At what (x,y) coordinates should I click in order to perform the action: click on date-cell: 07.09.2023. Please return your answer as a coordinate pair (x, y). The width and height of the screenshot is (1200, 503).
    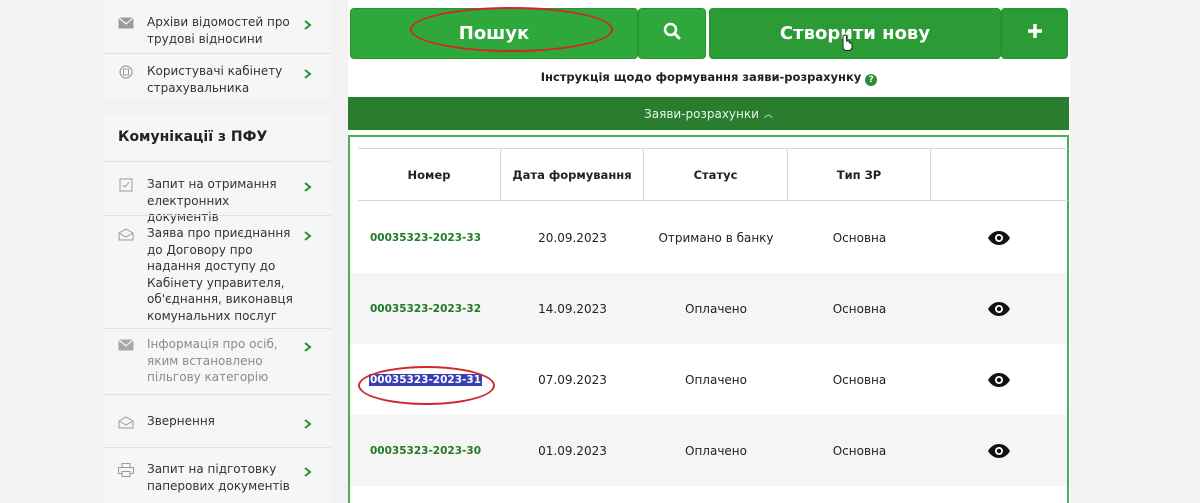
    Looking at the image, I should click on (572, 379).